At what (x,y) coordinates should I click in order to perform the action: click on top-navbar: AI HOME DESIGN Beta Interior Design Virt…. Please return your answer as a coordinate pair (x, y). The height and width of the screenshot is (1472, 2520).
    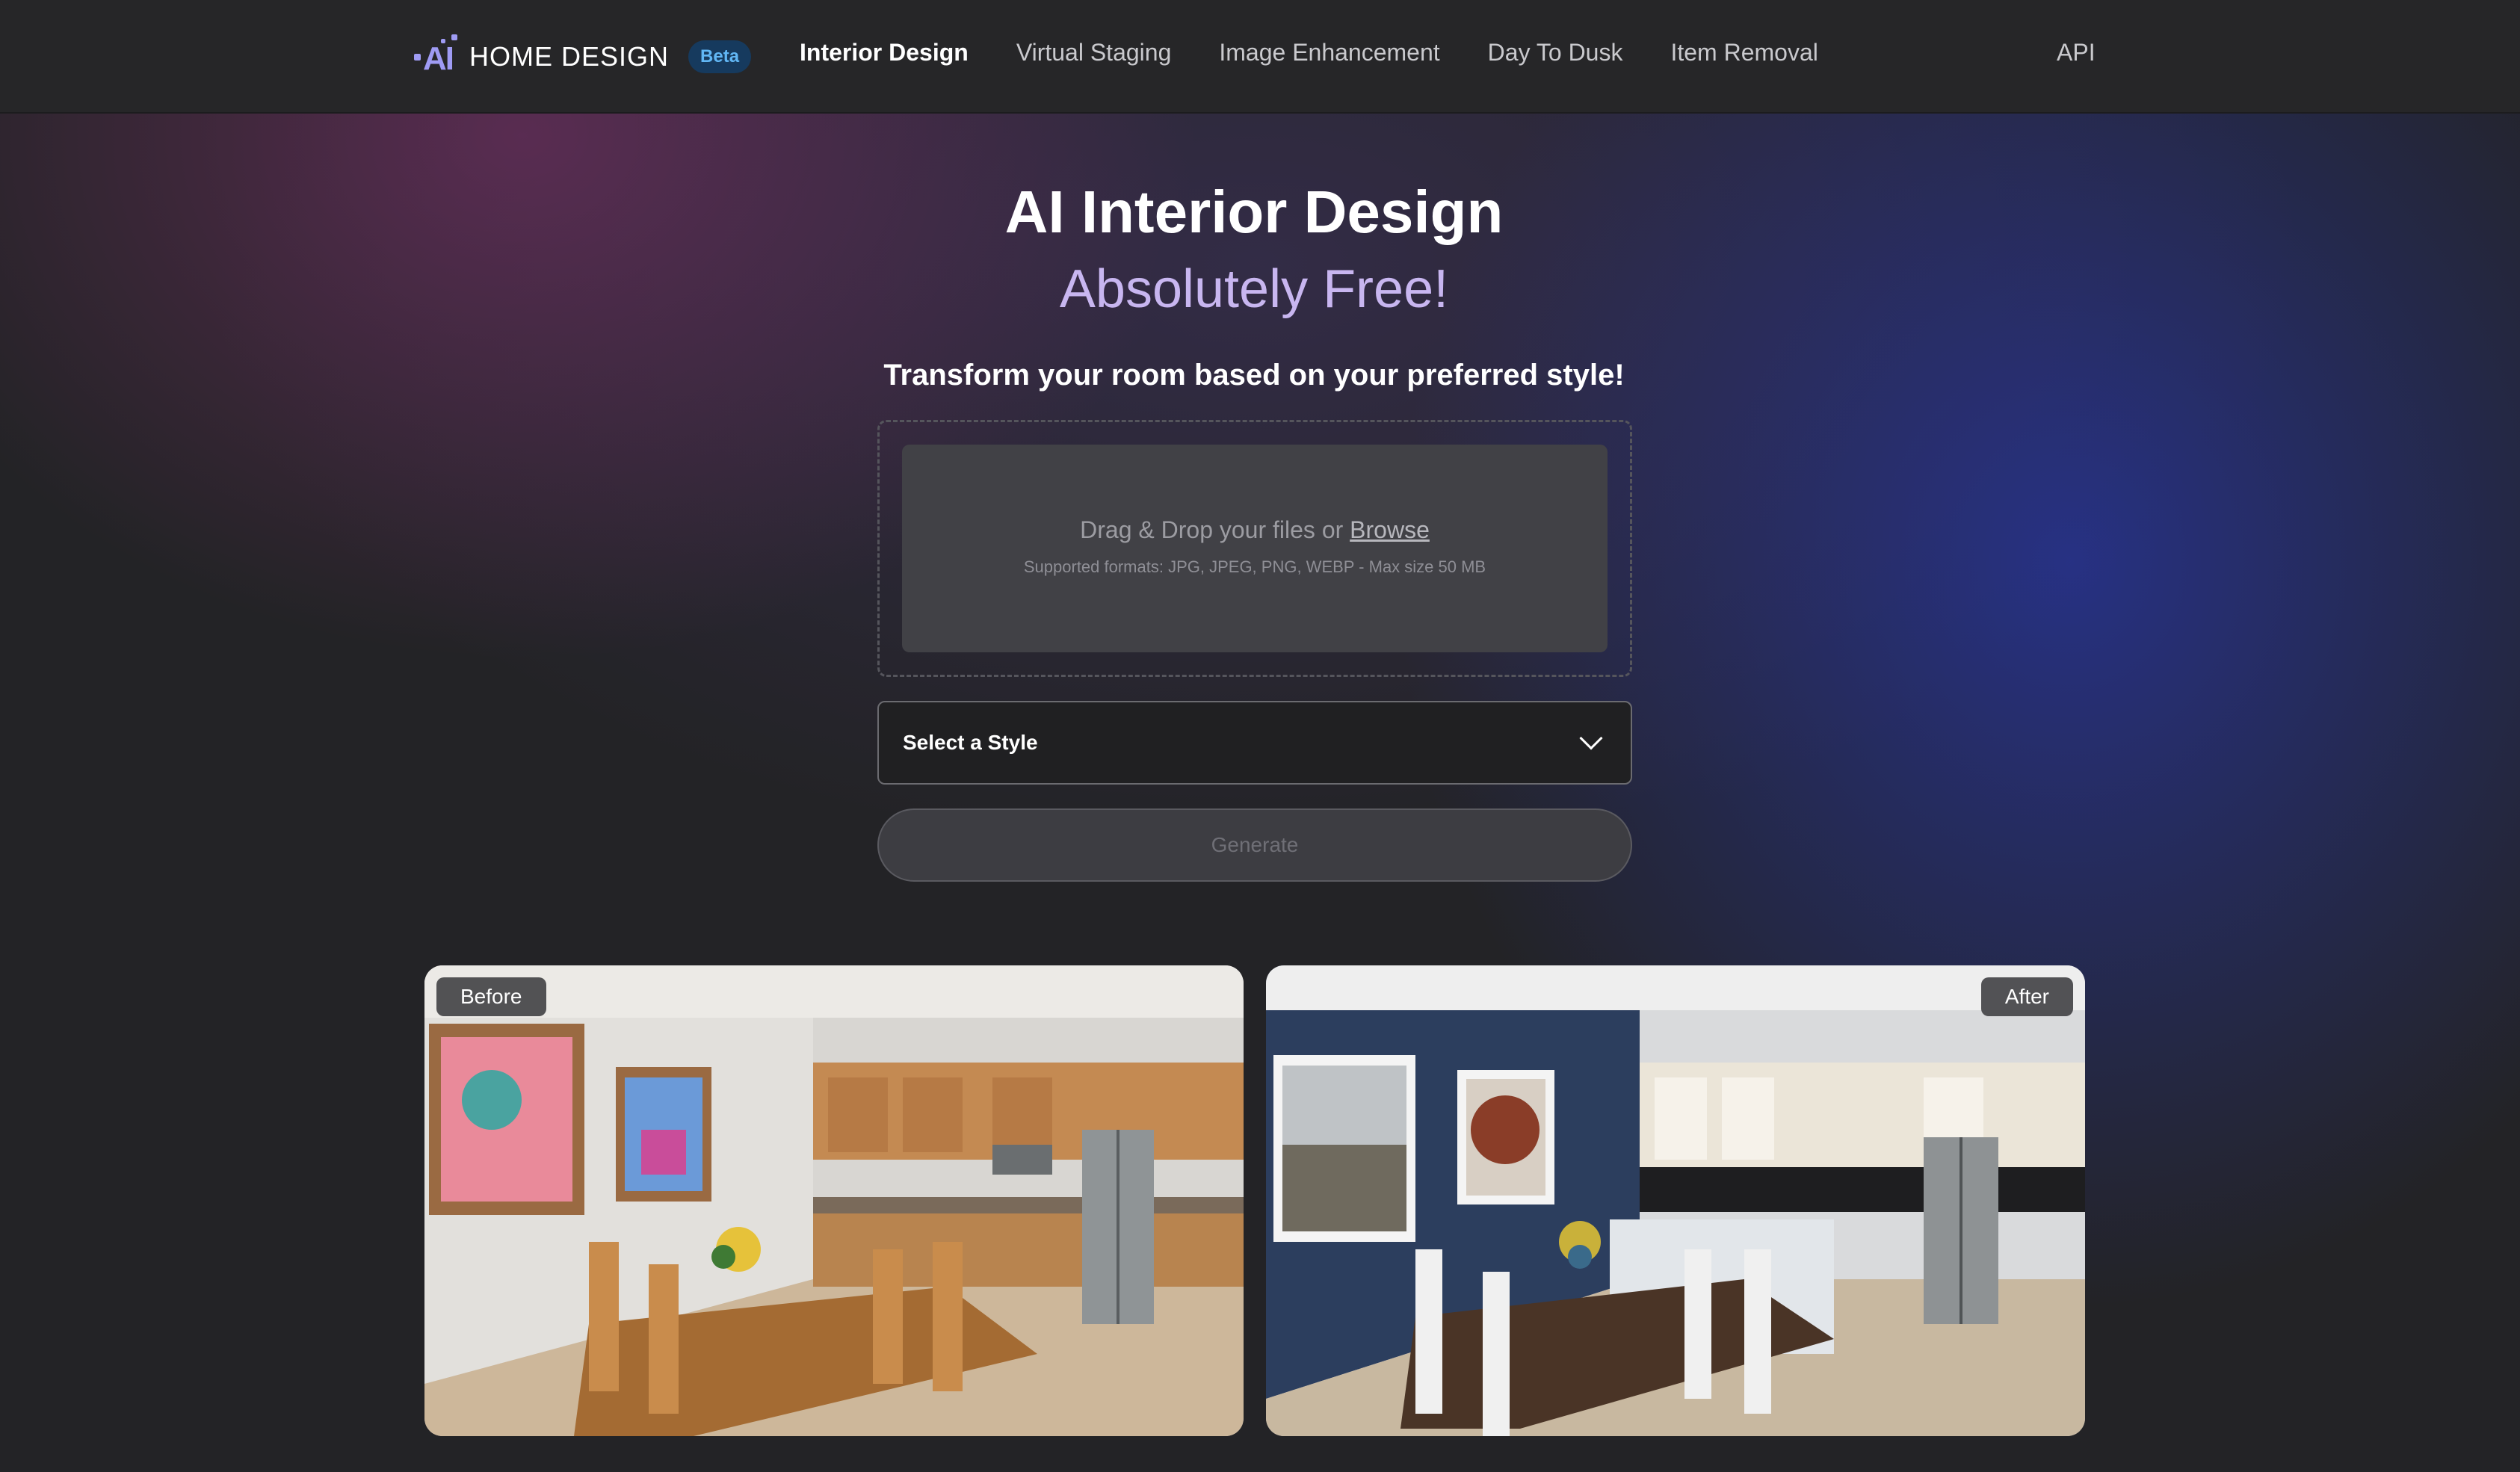
    Looking at the image, I should click on (1260, 57).